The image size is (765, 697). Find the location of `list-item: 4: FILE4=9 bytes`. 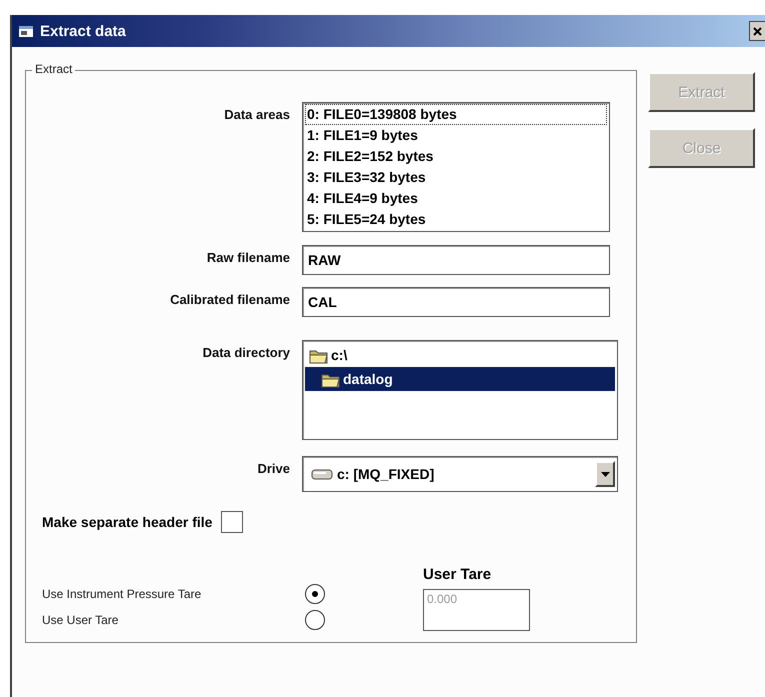

list-item: 4: FILE4=9 bytes is located at coordinates (456, 198).